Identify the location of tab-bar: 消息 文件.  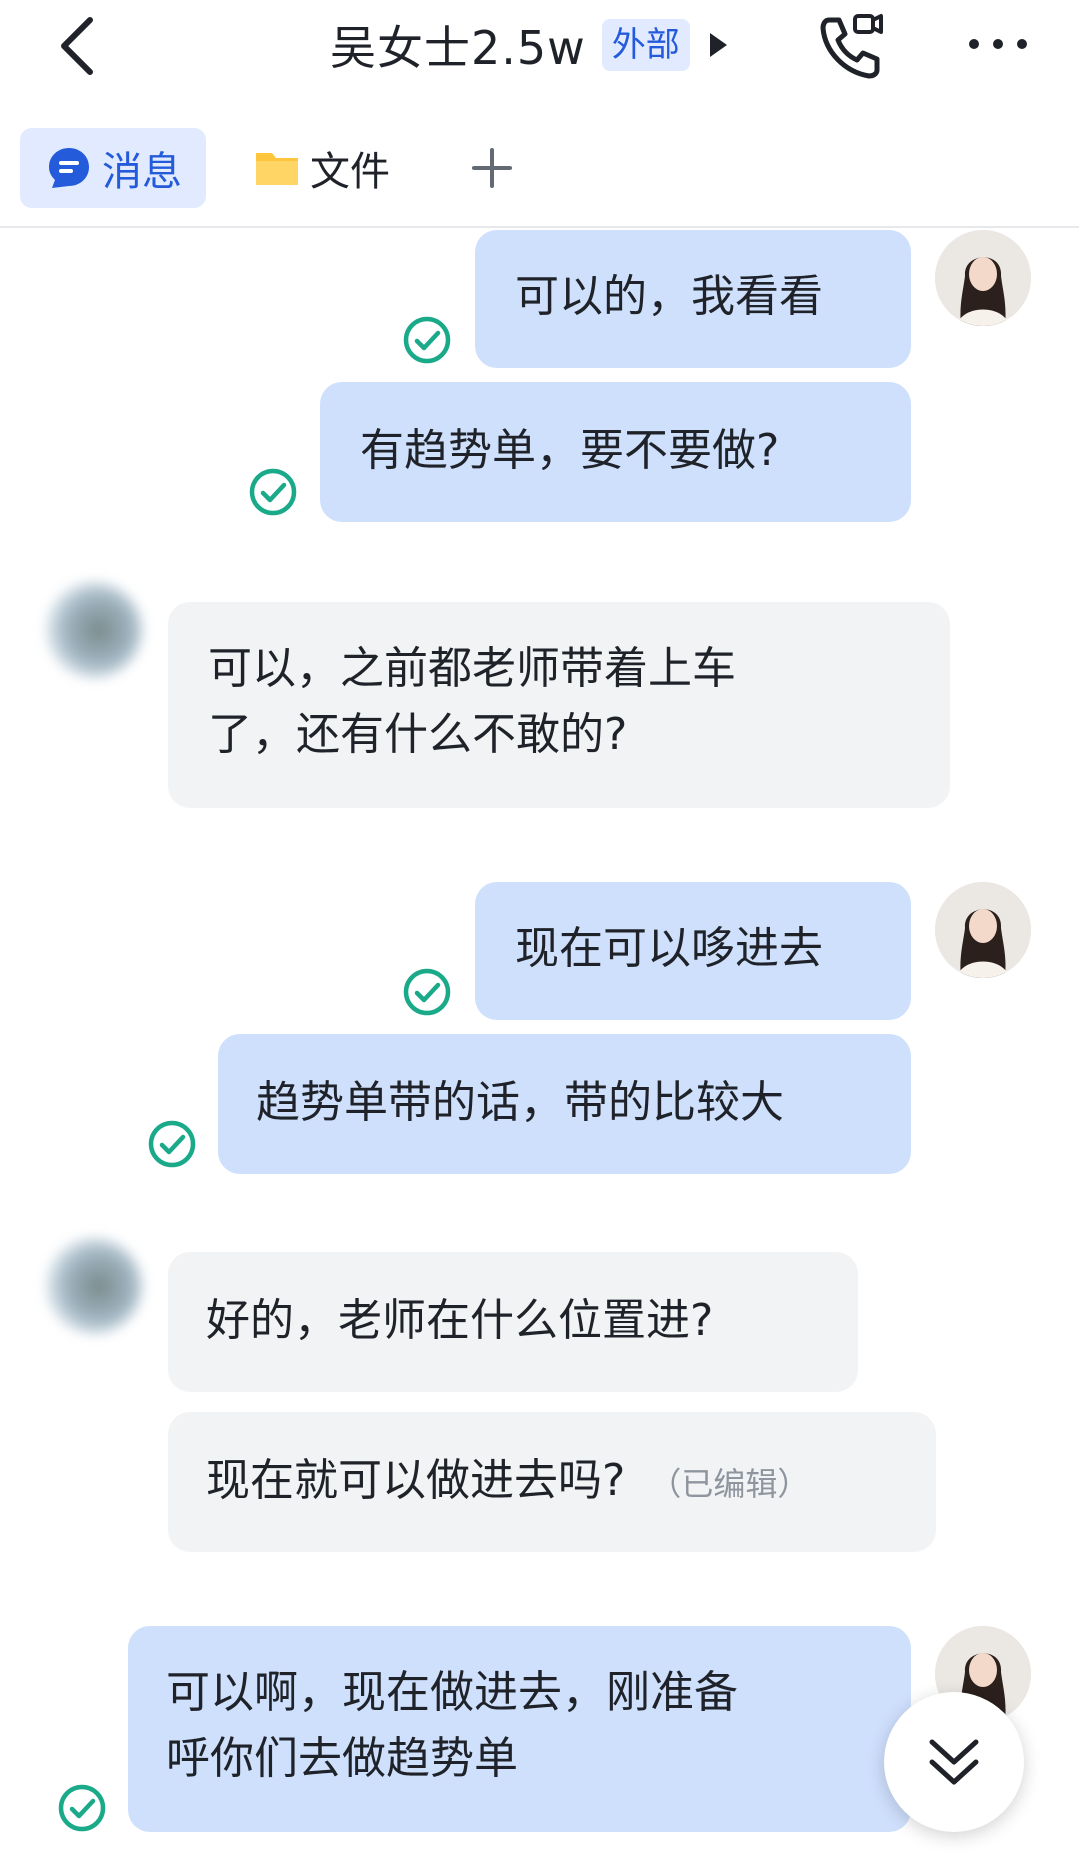
(539, 173).